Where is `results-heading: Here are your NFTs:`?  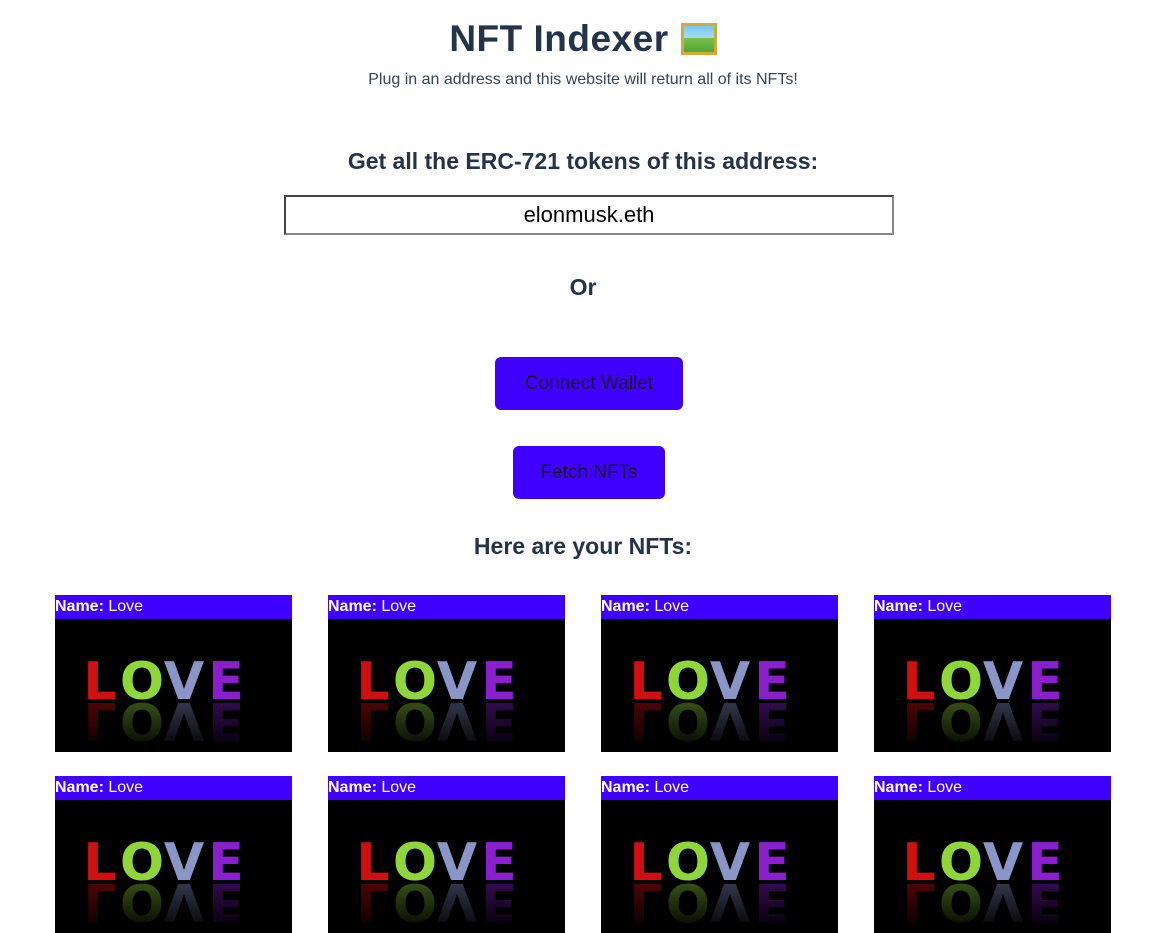 results-heading: Here are your NFTs: is located at coordinates (583, 546).